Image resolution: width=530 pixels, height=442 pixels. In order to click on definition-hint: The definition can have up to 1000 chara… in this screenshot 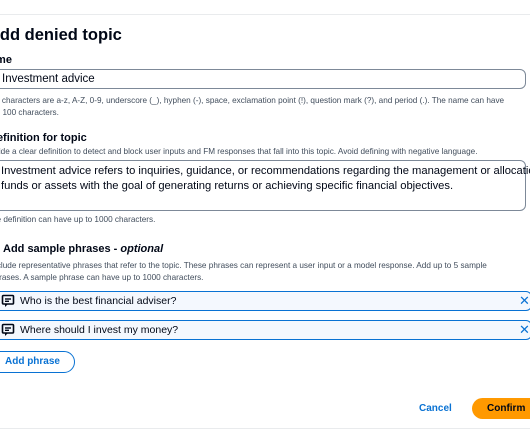, I will do `click(78, 219)`.